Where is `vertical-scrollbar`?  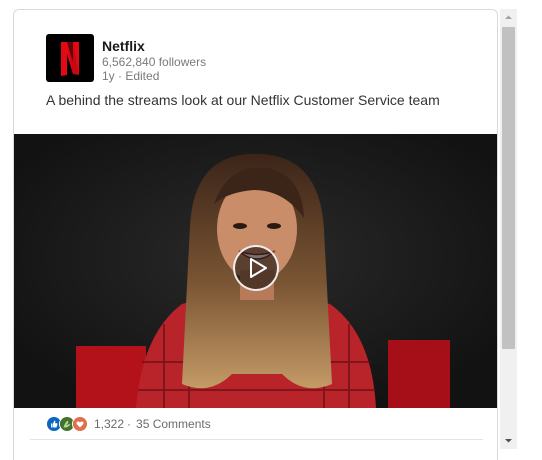 vertical-scrollbar is located at coordinates (508, 229).